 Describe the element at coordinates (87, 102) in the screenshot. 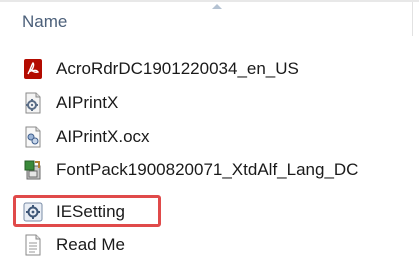

I see `file-name: AIPrintX` at that location.